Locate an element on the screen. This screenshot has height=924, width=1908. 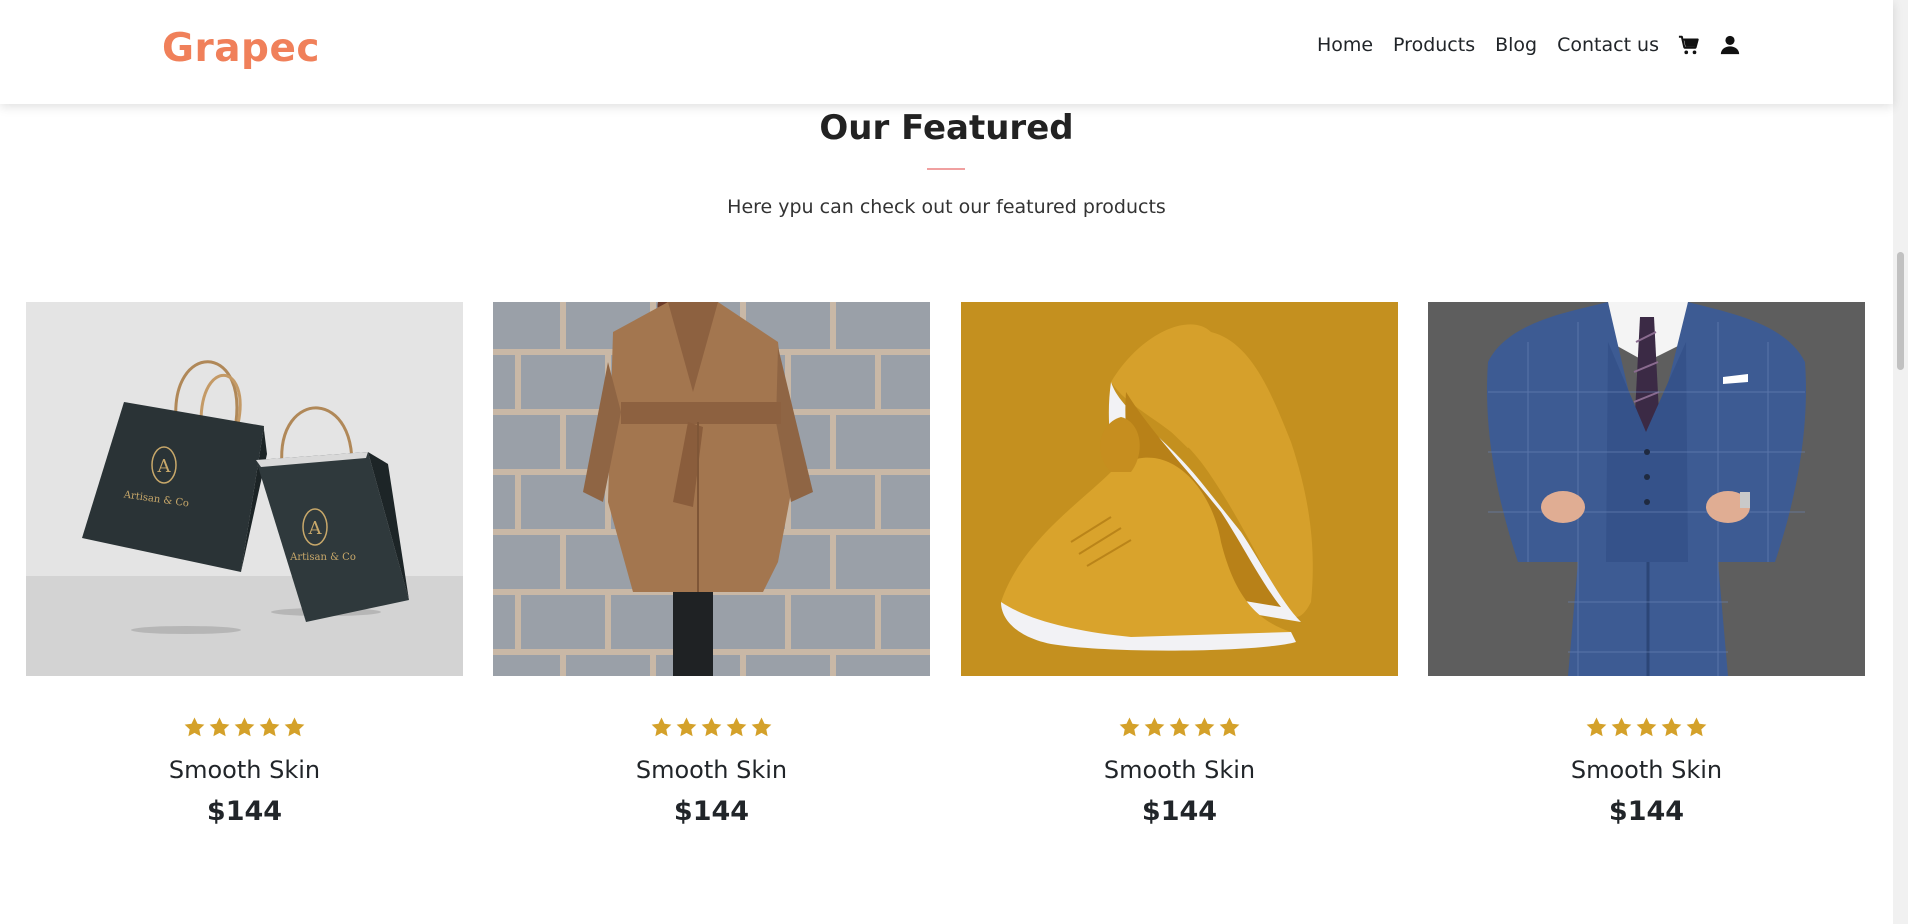
user-icon is located at coordinates (1730, 45).